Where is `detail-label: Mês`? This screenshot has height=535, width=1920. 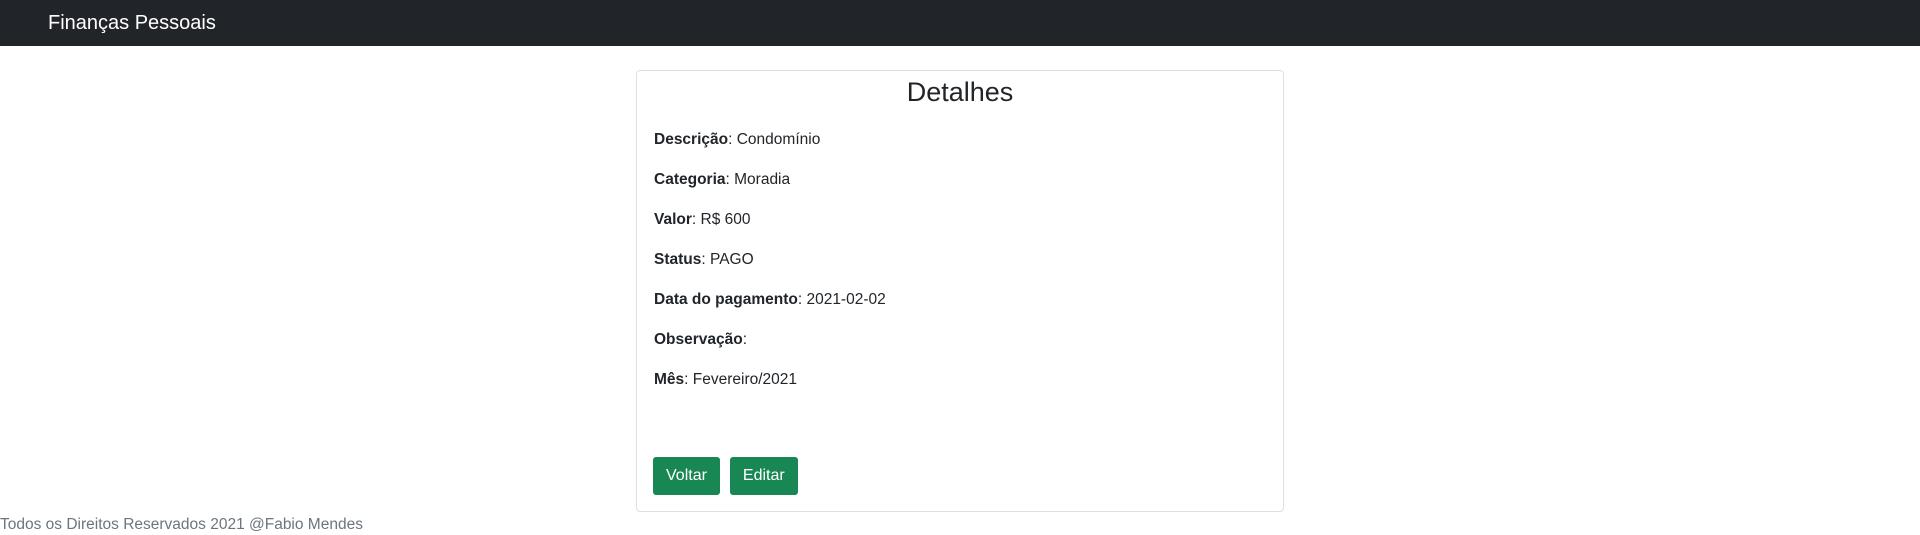
detail-label: Mês is located at coordinates (669, 379).